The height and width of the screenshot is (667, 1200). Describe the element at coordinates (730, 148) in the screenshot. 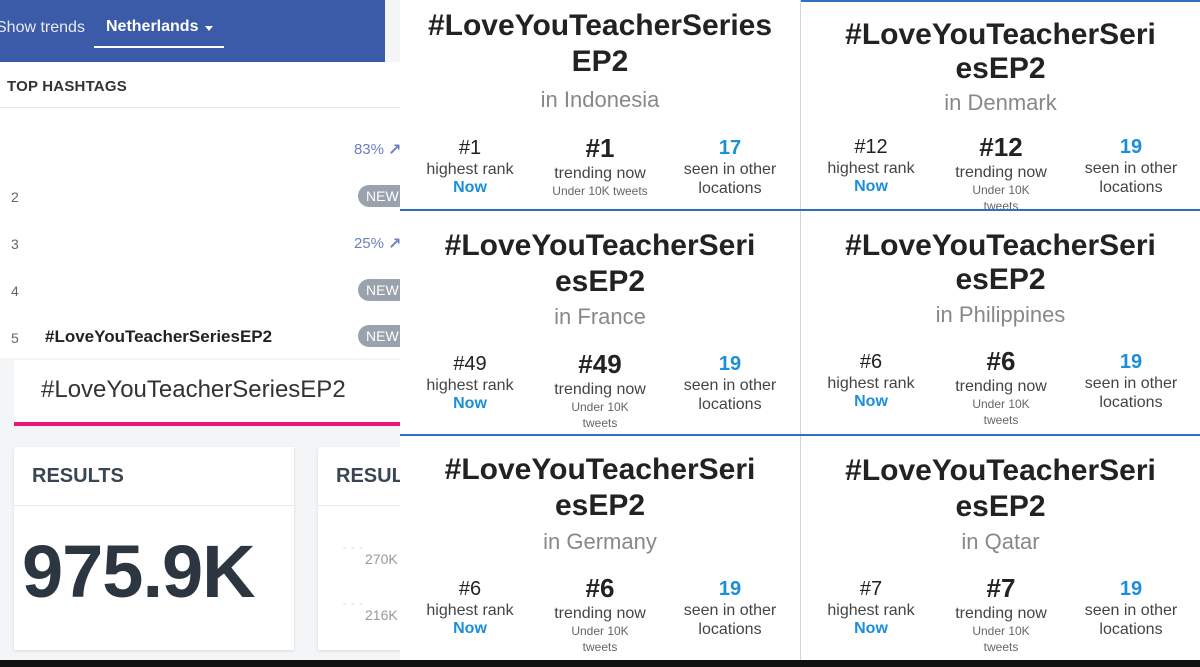

I see `seen-count: 17` at that location.